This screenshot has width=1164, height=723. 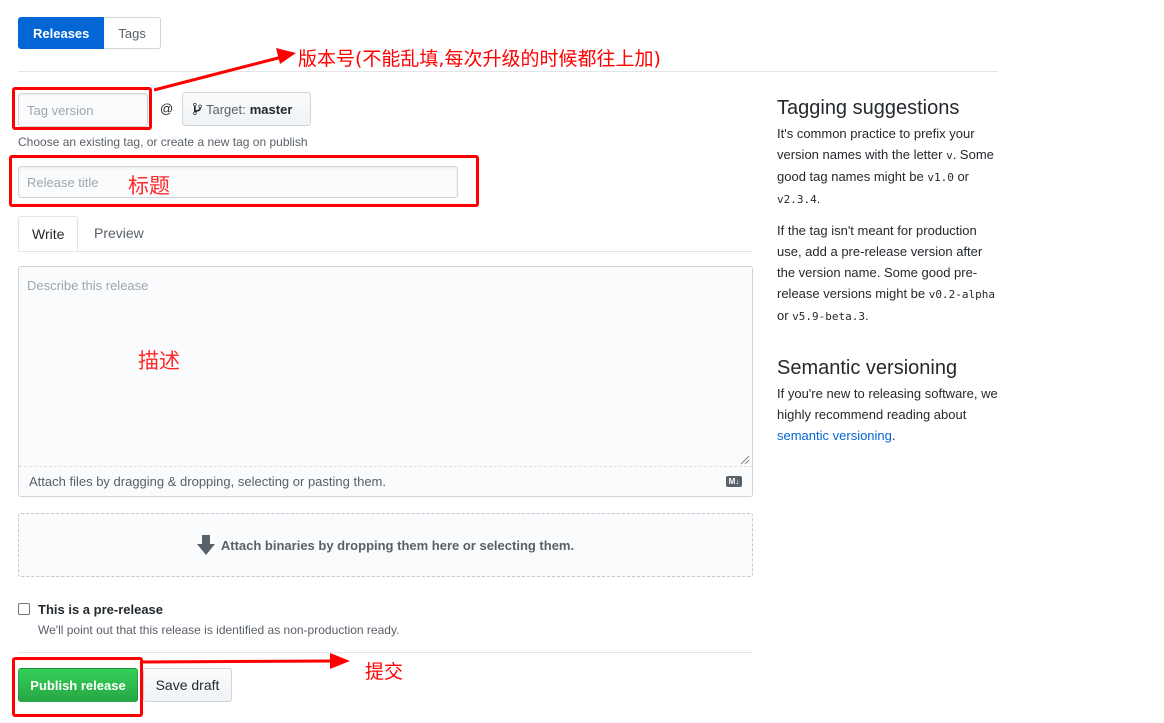 What do you see at coordinates (479, 59) in the screenshot?
I see `annotation-version: 版本号(不能乱填,每次升级的时候都往上加)` at bounding box center [479, 59].